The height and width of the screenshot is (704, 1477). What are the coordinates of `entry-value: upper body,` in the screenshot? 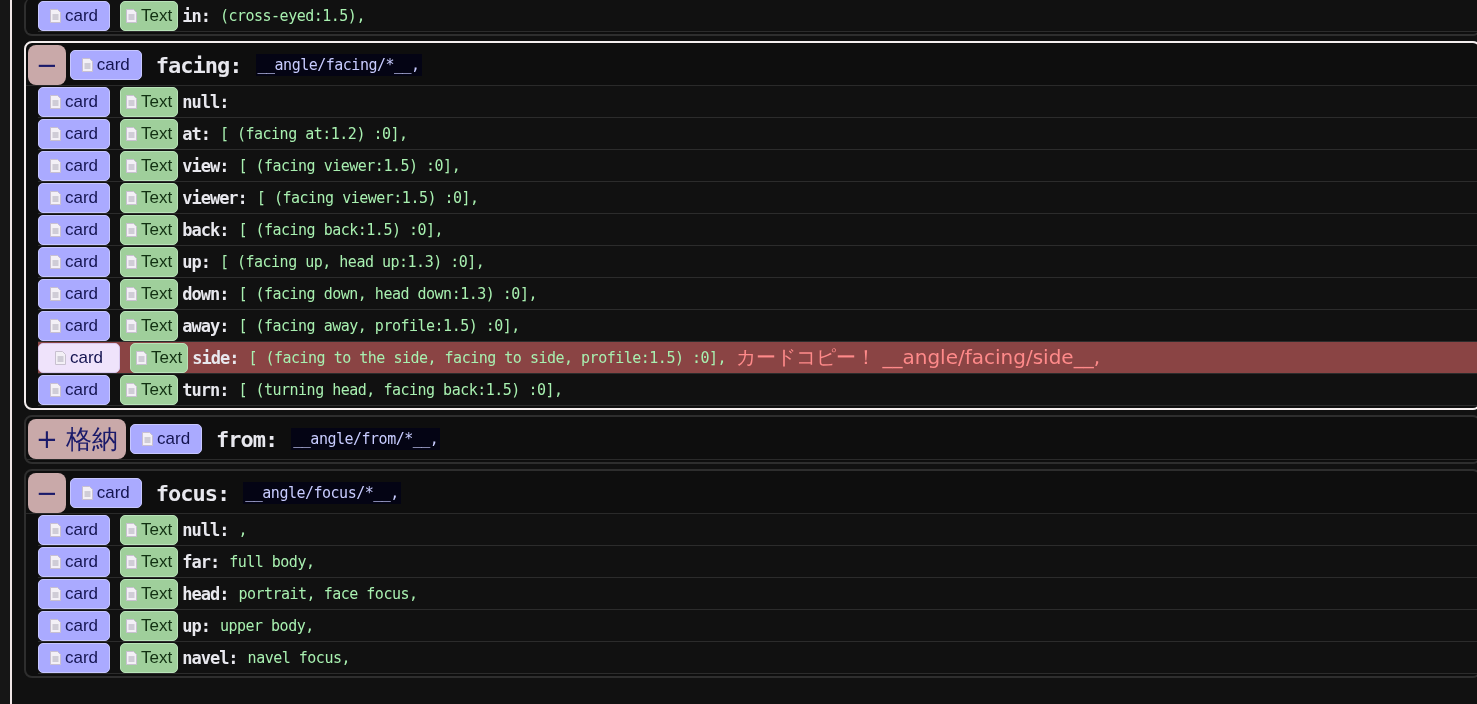 It's located at (266, 625).